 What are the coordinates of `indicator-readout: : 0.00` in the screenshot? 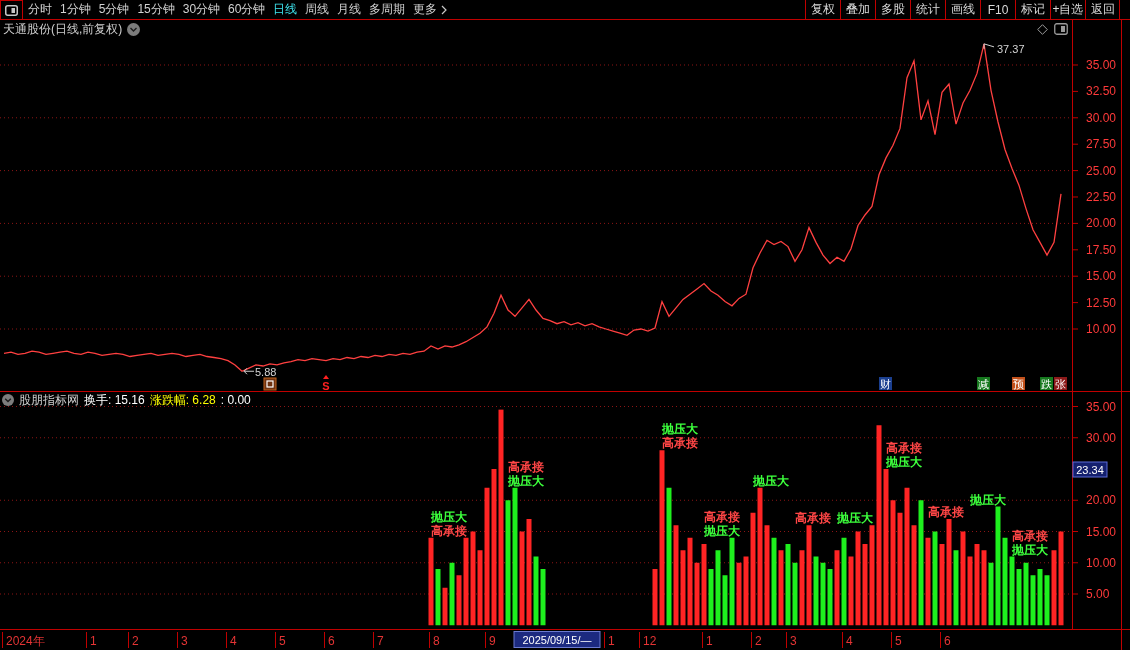 It's located at (235, 400).